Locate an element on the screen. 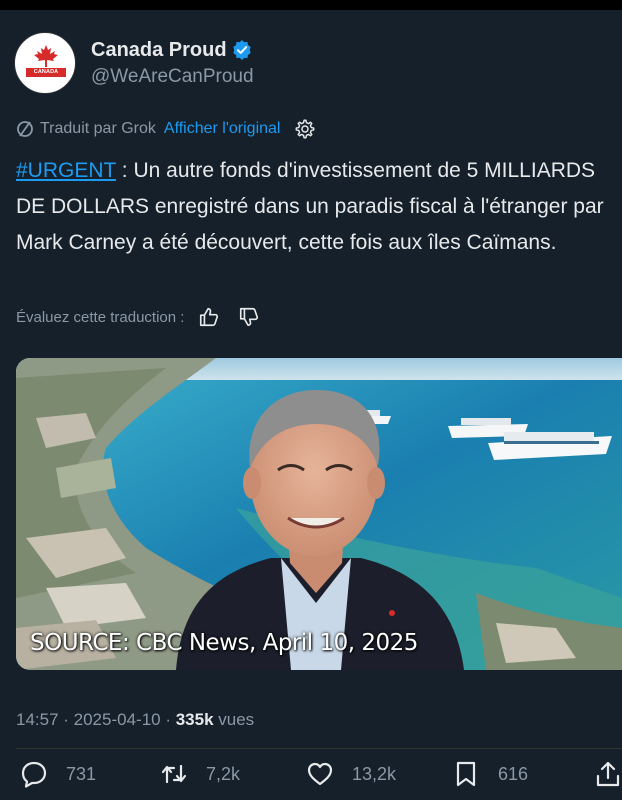 Image resolution: width=622 pixels, height=800 pixels. thumbs-up-icon is located at coordinates (209, 317).